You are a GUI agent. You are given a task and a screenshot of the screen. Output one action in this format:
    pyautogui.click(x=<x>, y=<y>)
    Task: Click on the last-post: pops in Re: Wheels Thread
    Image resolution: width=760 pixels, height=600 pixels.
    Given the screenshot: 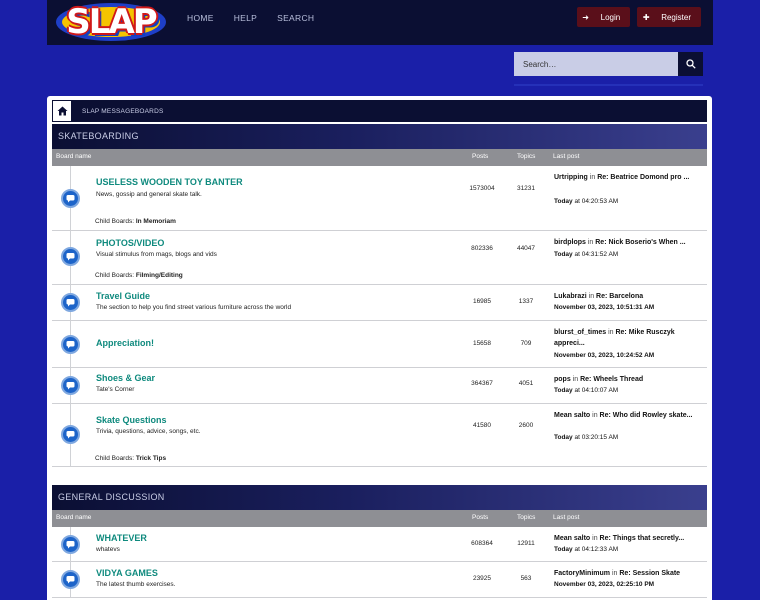 What is the action you would take?
    pyautogui.click(x=629, y=379)
    